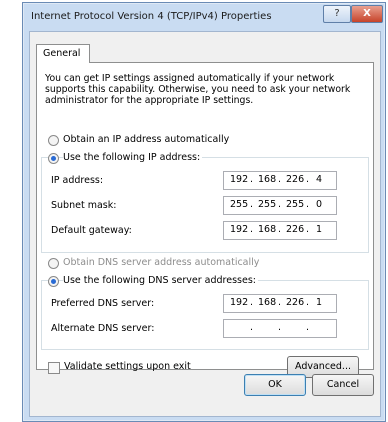 Image resolution: width=388 pixels, height=422 pixels. Describe the element at coordinates (280, 303) in the screenshot. I see `preferred-dns-field: 192 . 168 . 226 . 1` at that location.